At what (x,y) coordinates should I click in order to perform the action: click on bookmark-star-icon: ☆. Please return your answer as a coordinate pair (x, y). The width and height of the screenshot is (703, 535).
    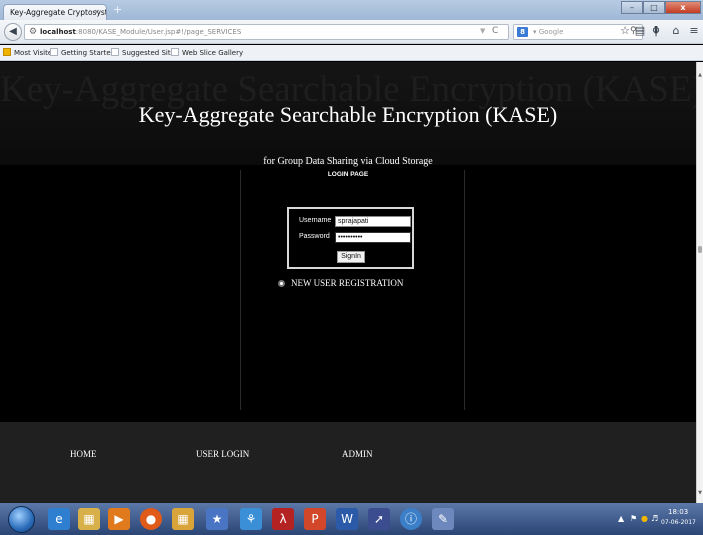
    Looking at the image, I should click on (625, 31).